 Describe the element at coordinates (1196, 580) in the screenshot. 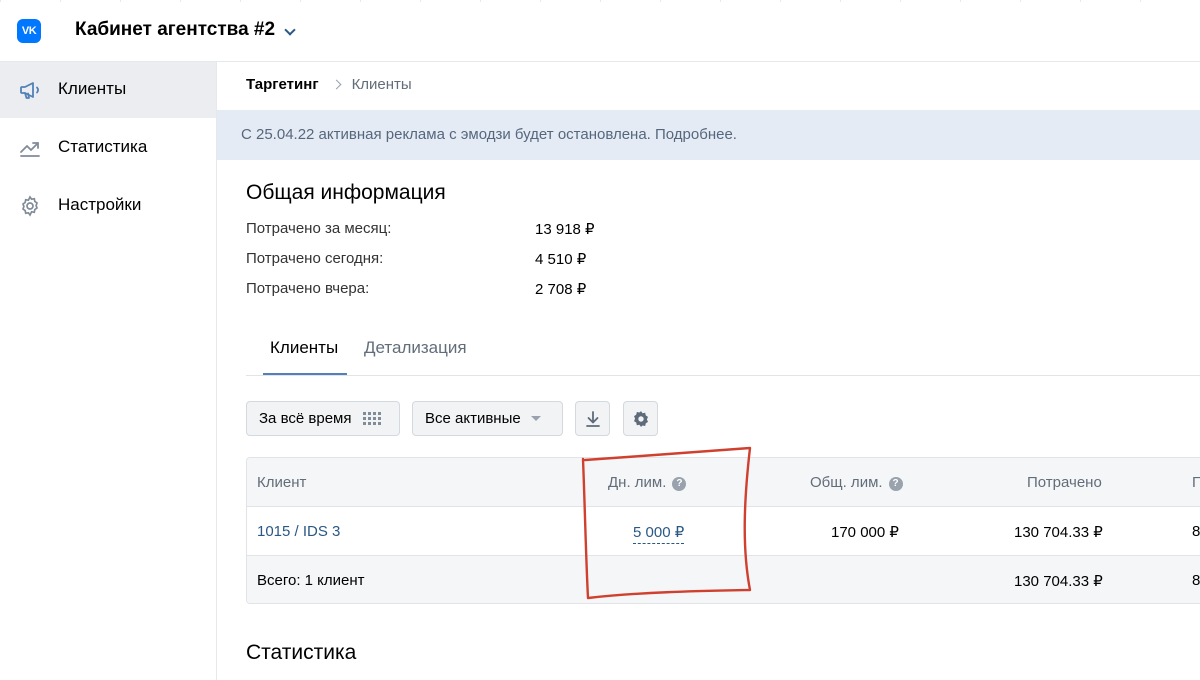

I see `total-cut-column: 8` at that location.